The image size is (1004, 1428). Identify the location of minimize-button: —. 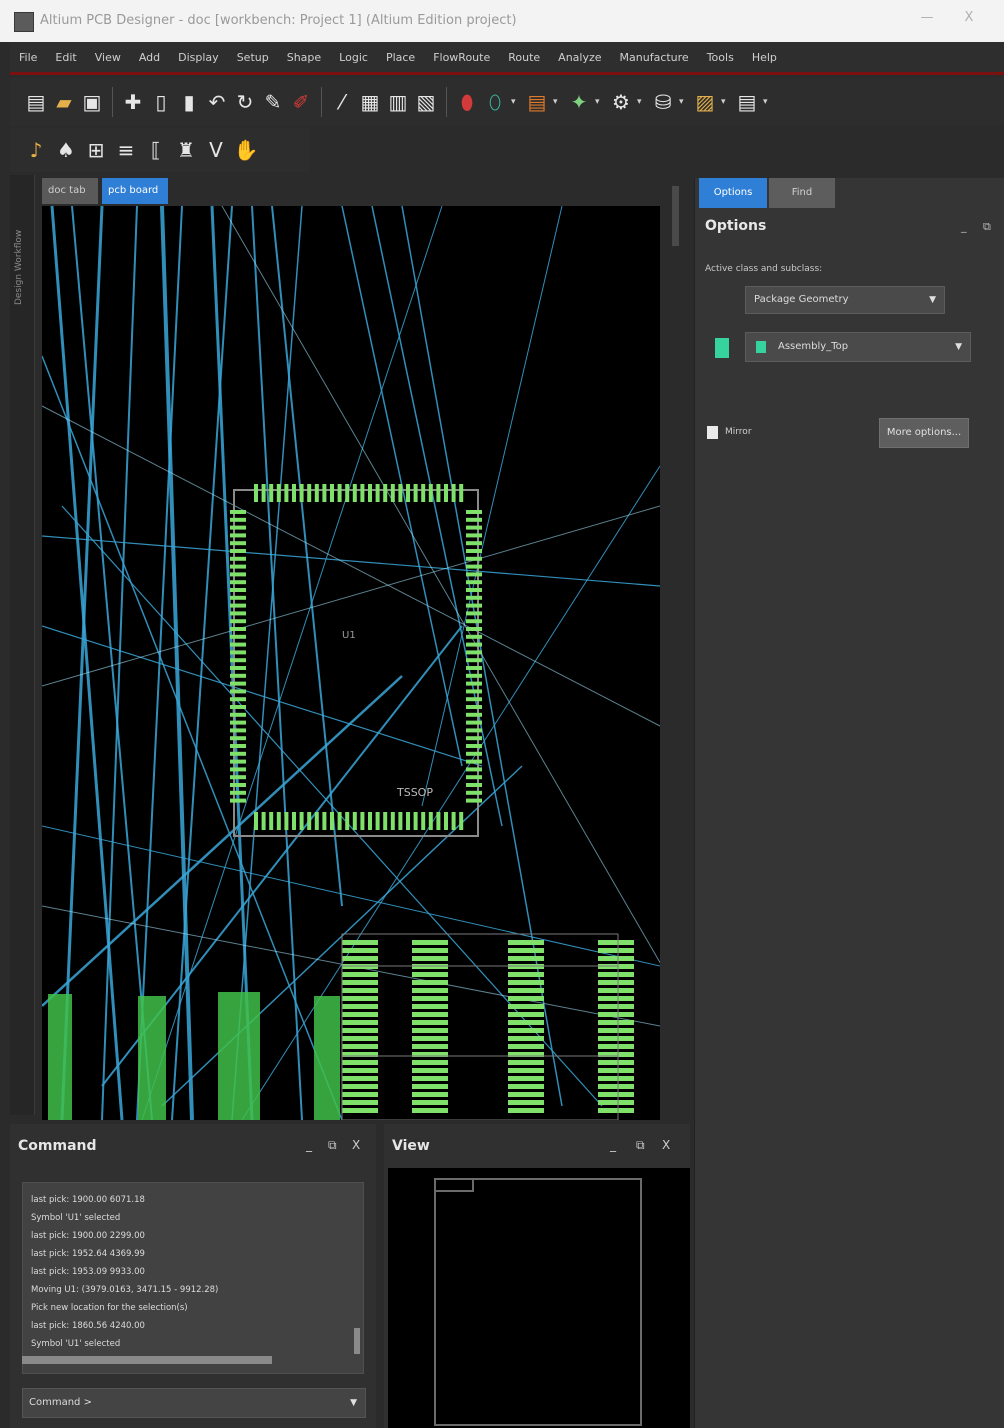
(927, 20).